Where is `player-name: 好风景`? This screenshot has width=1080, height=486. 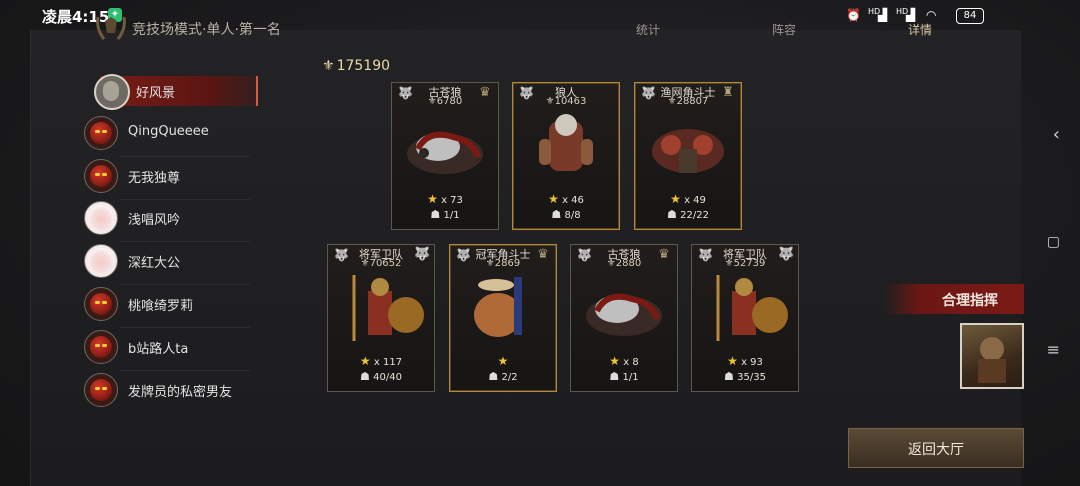
player-name: 好风景 is located at coordinates (156, 93).